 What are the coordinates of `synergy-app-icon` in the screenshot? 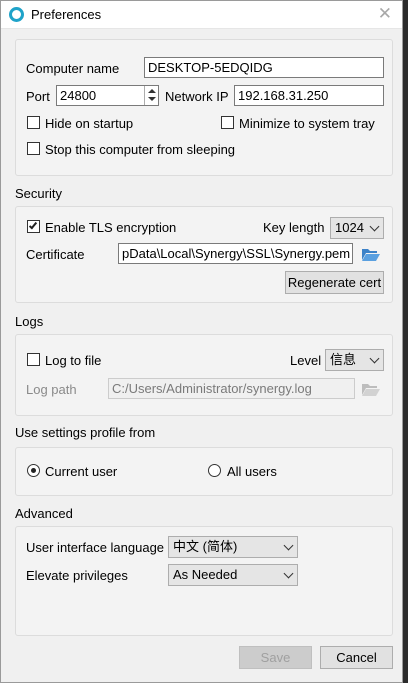 It's located at (16, 14).